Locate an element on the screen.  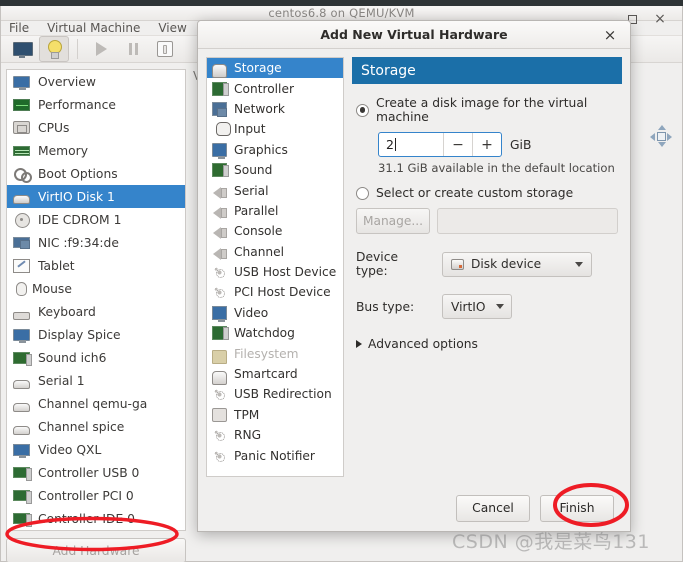
disk-size-increment-button: + is located at coordinates (486, 144).